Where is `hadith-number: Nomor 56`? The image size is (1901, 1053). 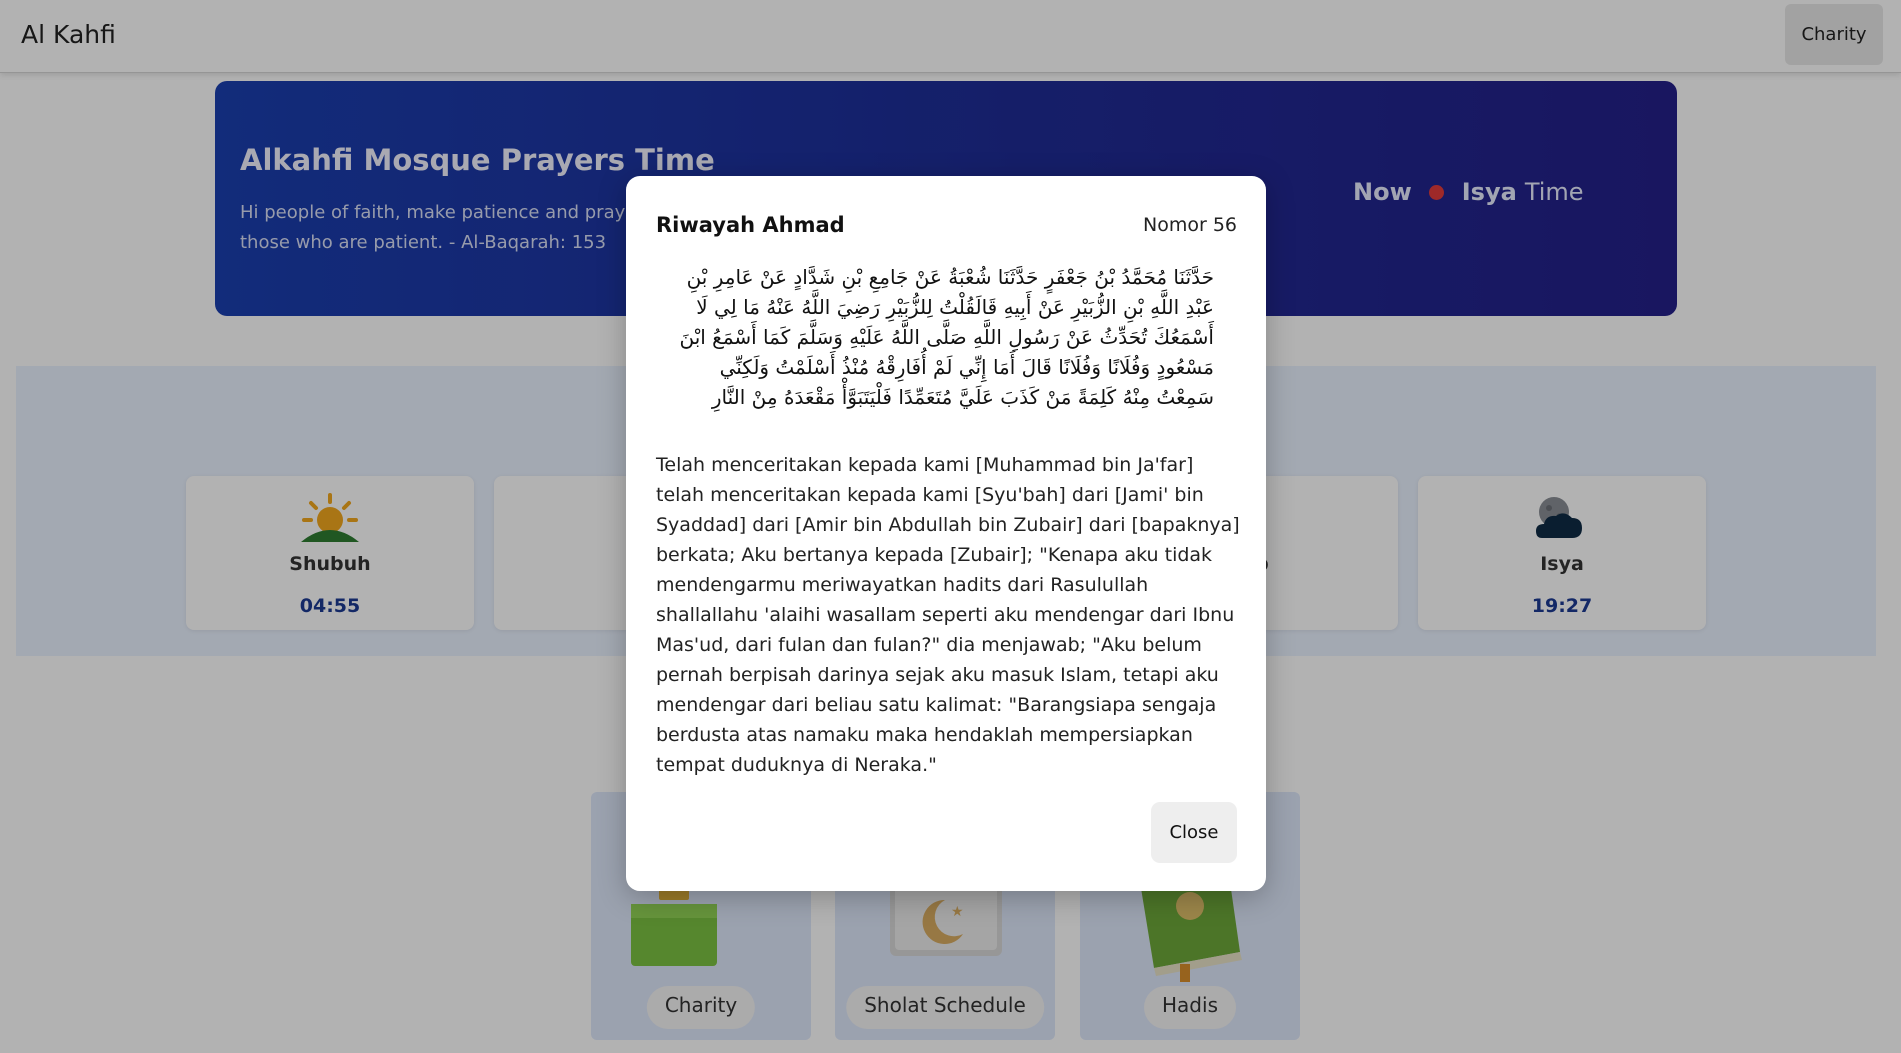
hadith-number: Nomor 56 is located at coordinates (1190, 225).